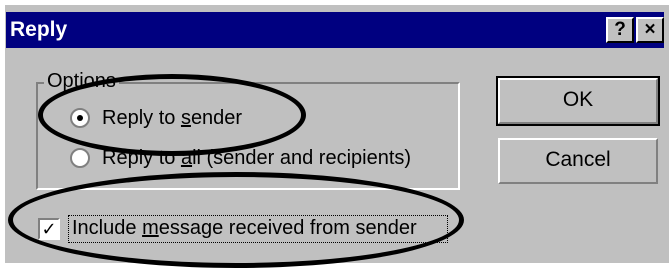 The image size is (670, 268). What do you see at coordinates (49, 229) in the screenshot?
I see `include-message-checkbox: ✓` at bounding box center [49, 229].